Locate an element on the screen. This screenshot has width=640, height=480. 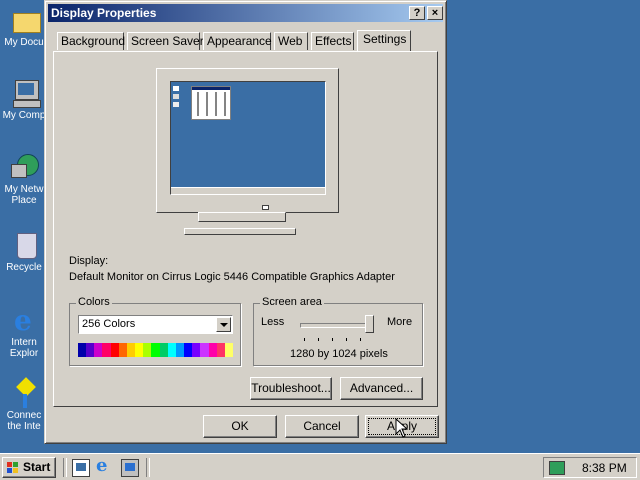
close-button: × is located at coordinates (435, 13).